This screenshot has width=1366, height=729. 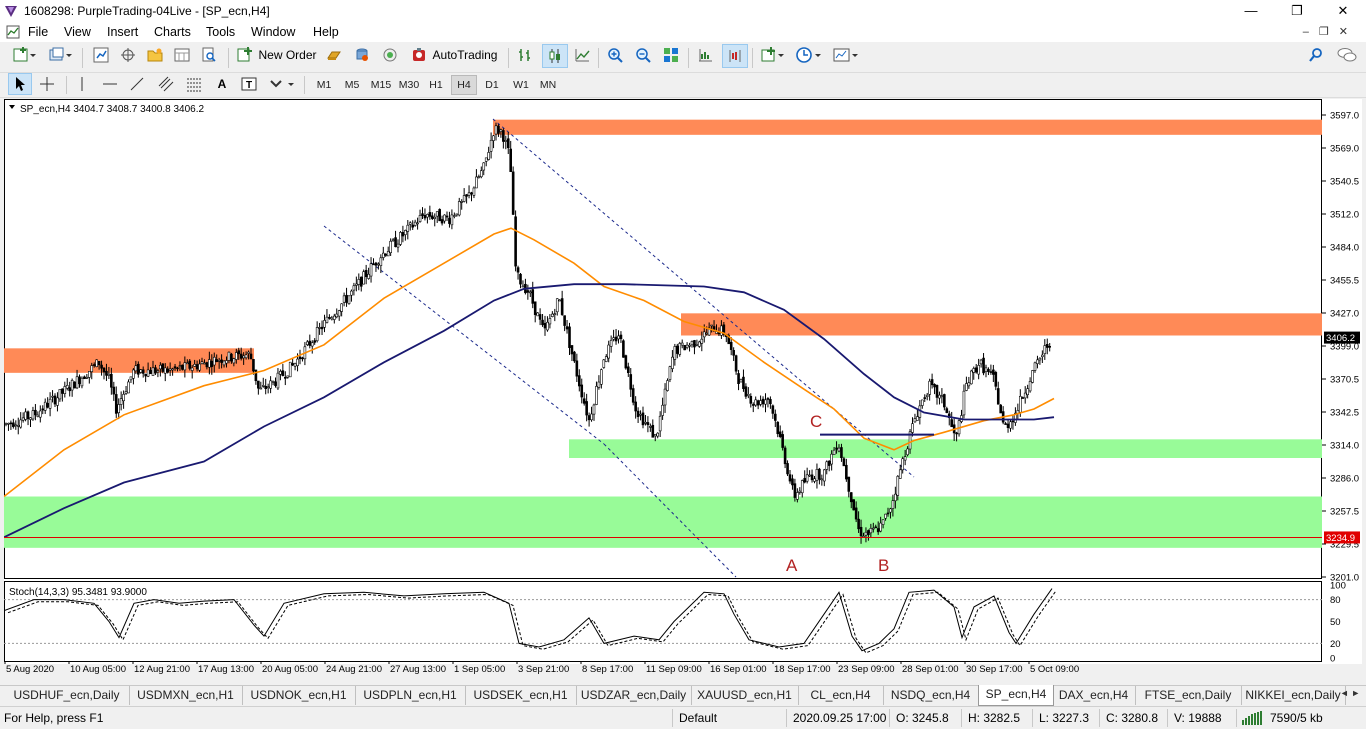 I want to click on tf-h4: H4, so click(x=464, y=85).